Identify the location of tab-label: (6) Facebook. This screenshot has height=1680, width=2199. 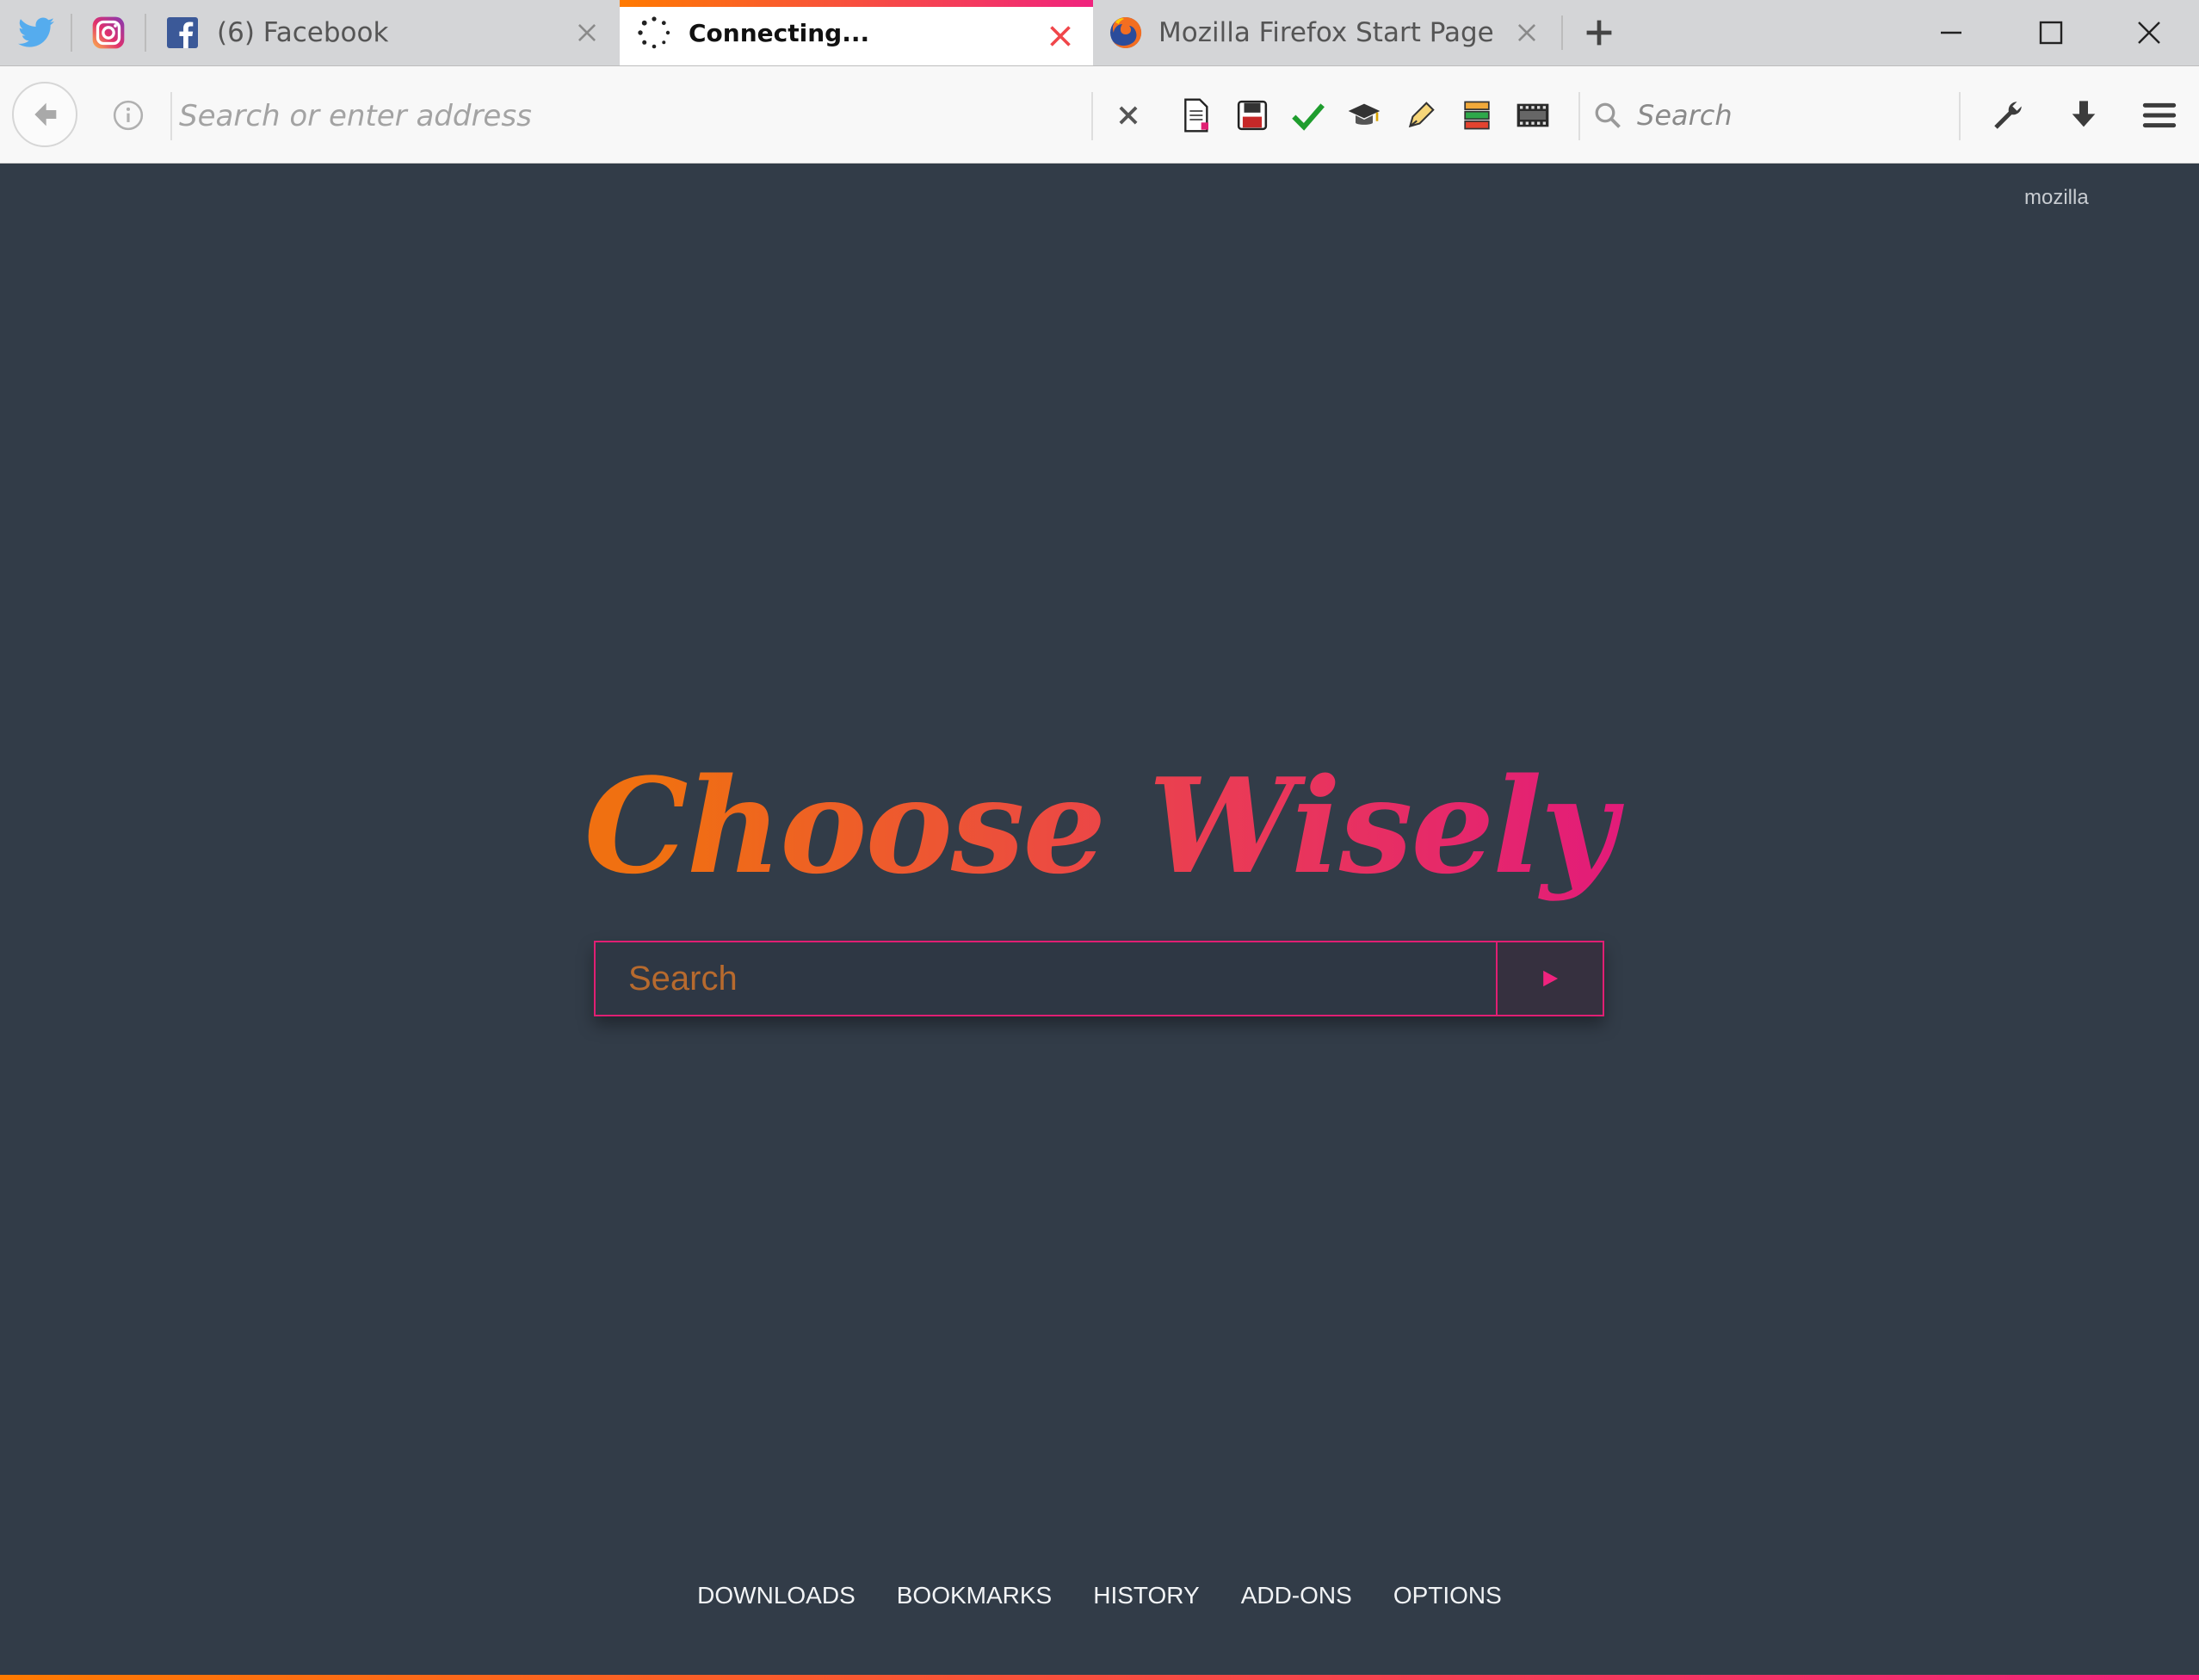
(303, 32).